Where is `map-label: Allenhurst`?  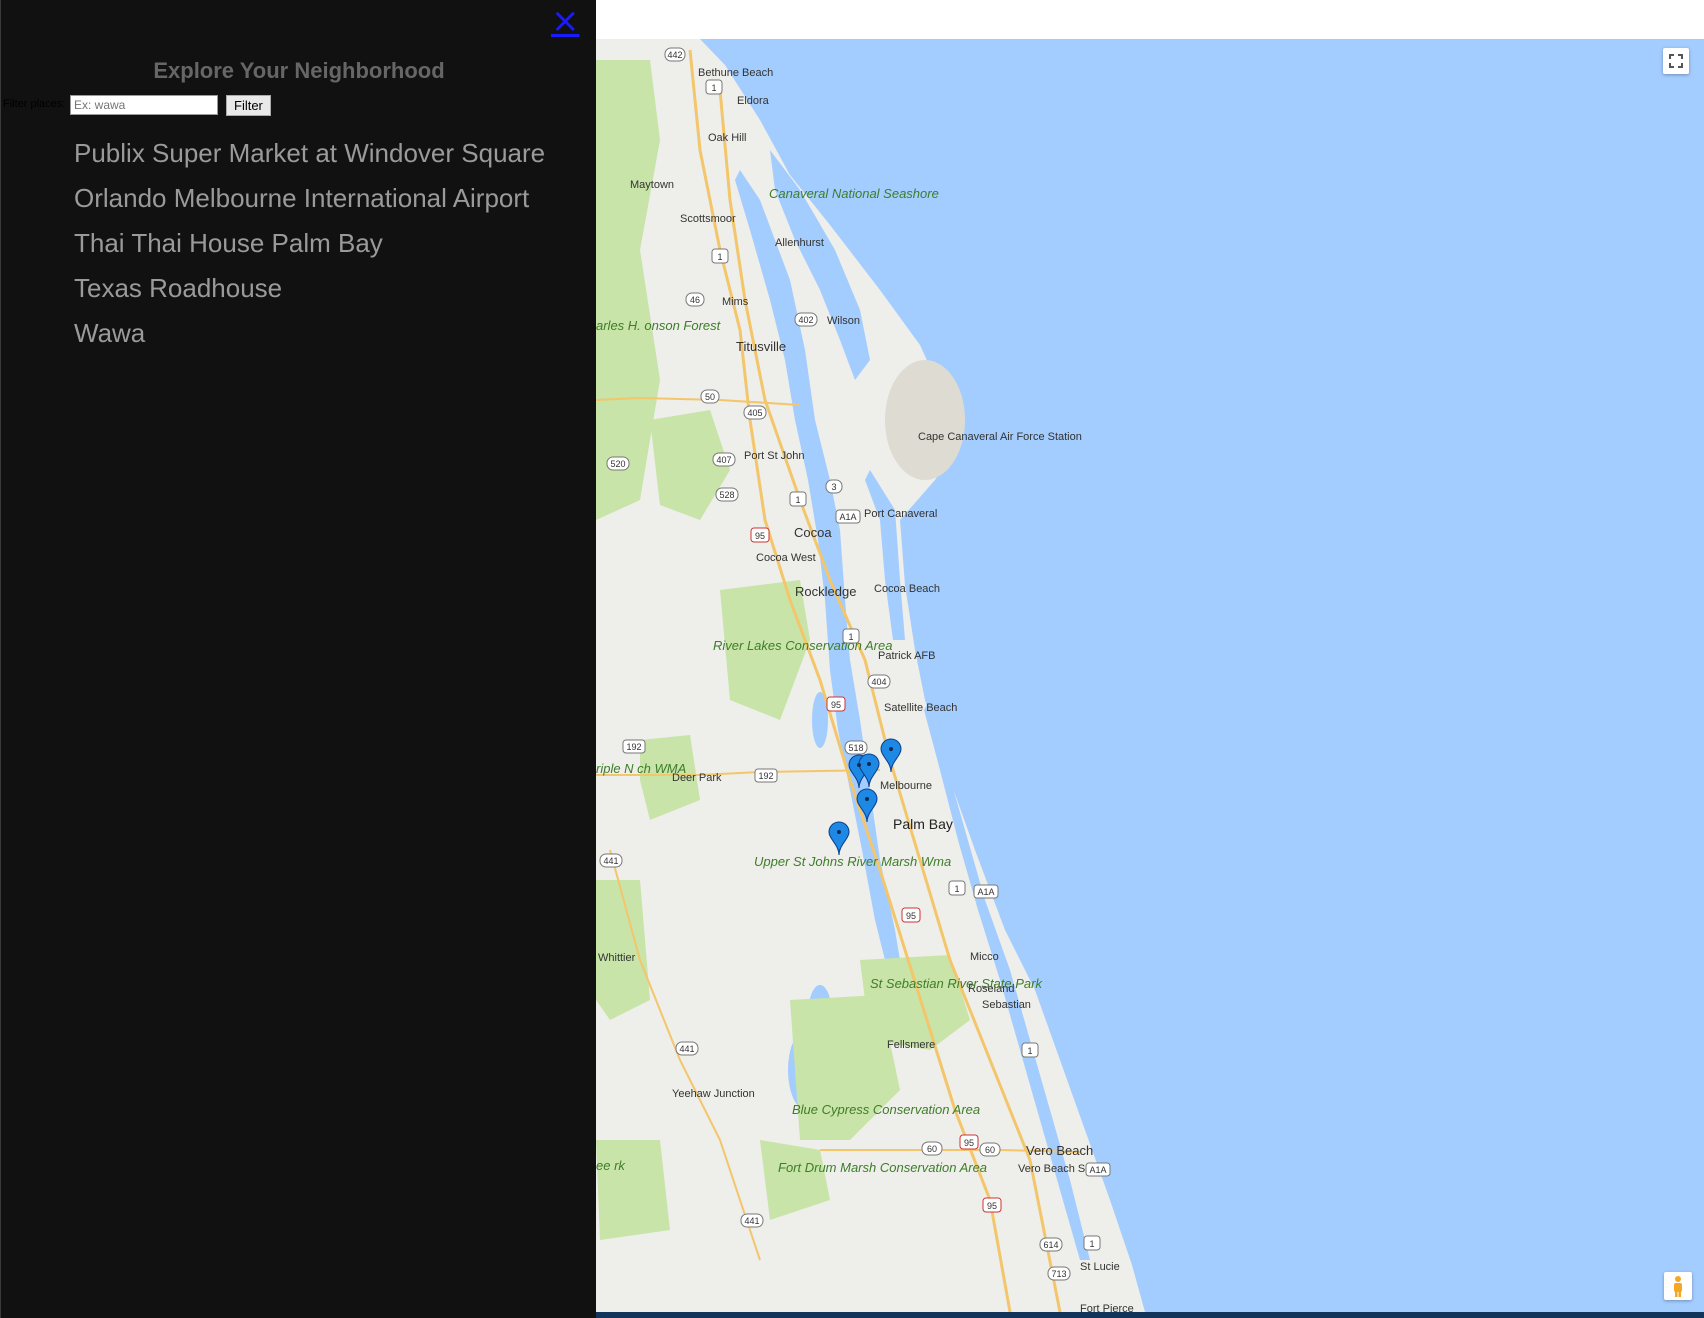 map-label: Allenhurst is located at coordinates (799, 243).